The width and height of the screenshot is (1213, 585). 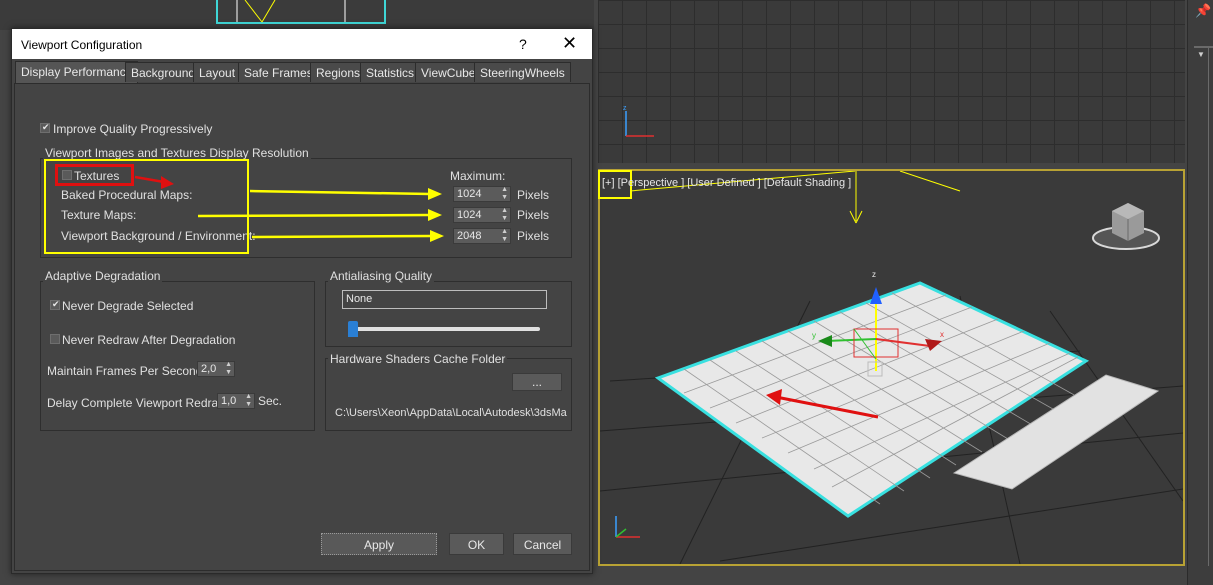 What do you see at coordinates (55, 304) in the screenshot?
I see `never-degrade-checkbox` at bounding box center [55, 304].